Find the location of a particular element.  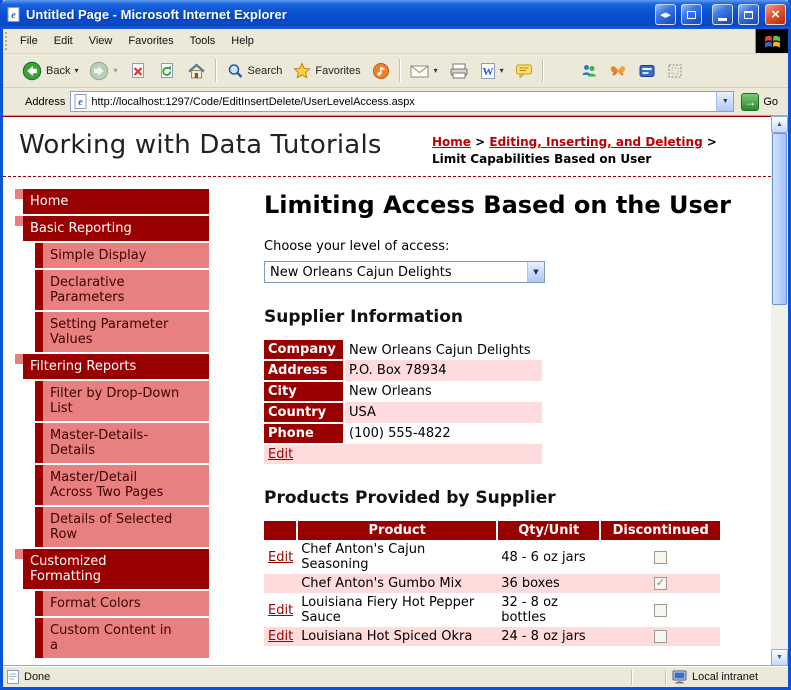

breadcrumb-current: Limit Capabilities Based on User is located at coordinates (542, 159).